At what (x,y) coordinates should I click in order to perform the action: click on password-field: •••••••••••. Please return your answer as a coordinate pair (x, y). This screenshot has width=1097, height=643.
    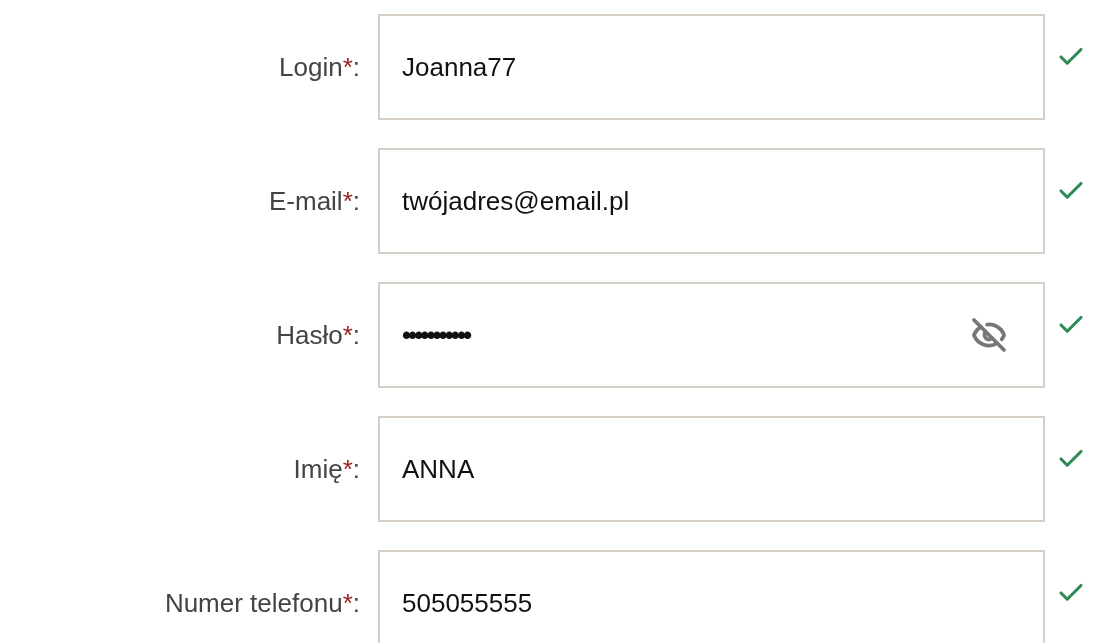
    Looking at the image, I should click on (711, 335).